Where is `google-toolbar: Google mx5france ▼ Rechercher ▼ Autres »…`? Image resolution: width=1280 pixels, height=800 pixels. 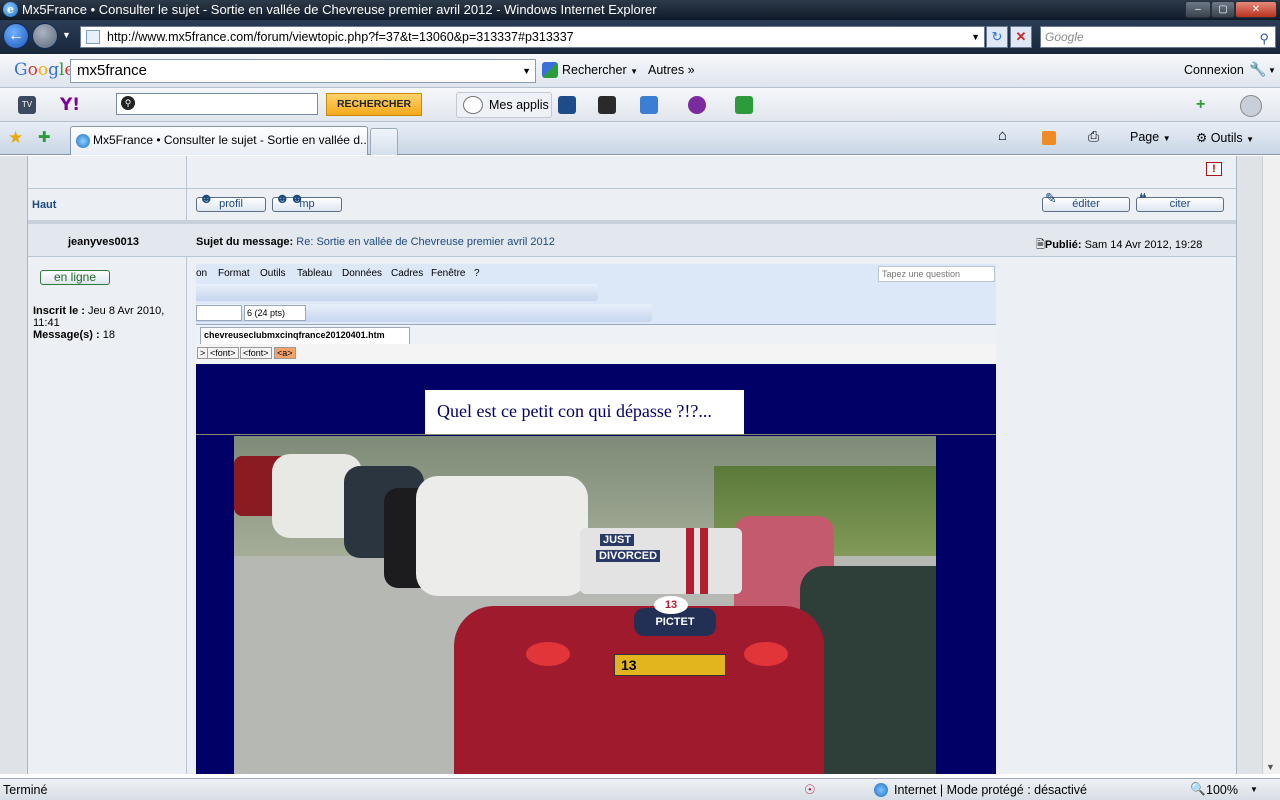
google-toolbar: Google mx5france ▼ Rechercher ▼ Autres »… is located at coordinates (640, 71).